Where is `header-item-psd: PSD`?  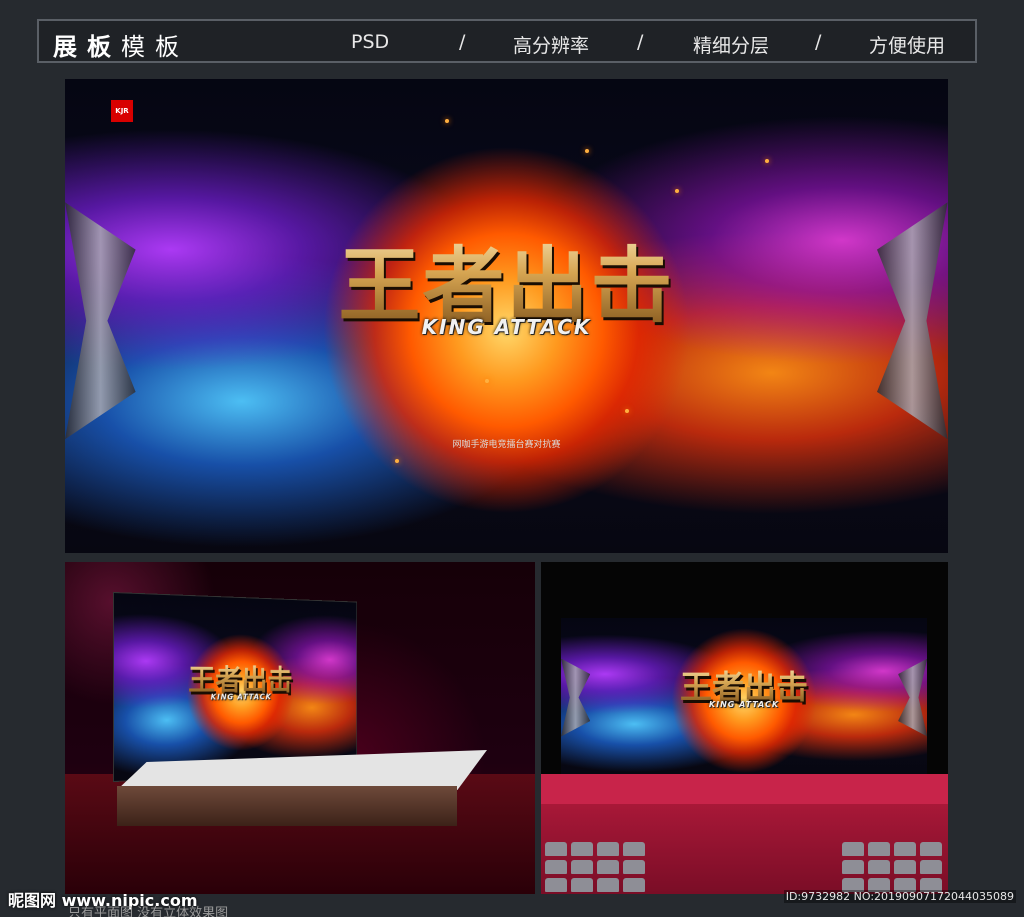 header-item-psd: PSD is located at coordinates (370, 42).